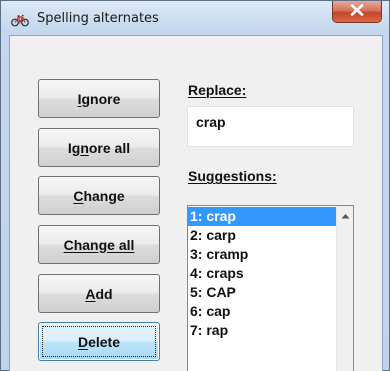  I want to click on button-label: Change all, so click(99, 245).